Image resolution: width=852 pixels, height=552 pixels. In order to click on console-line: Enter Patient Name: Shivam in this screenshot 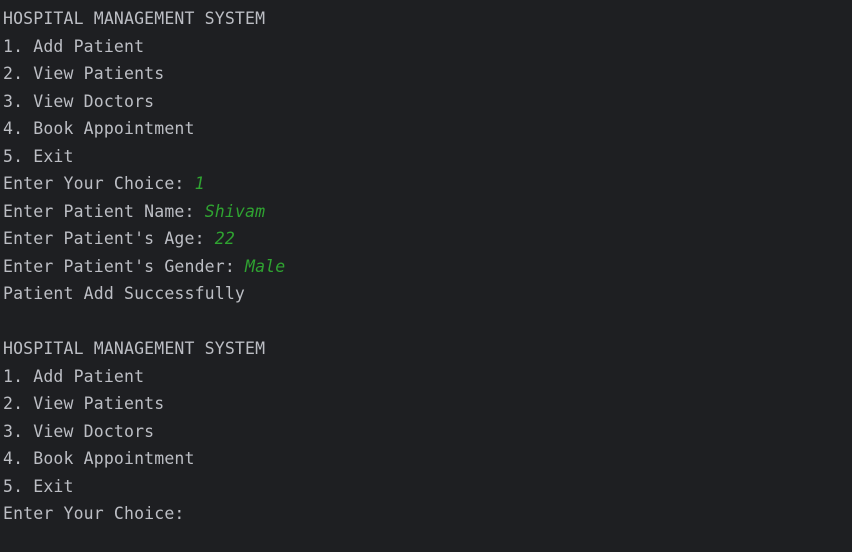, I will do `click(427, 212)`.